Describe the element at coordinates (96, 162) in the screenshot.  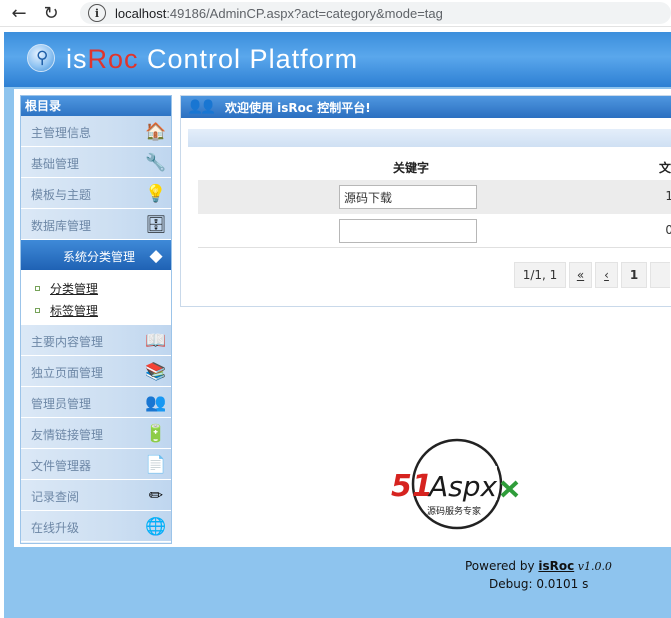
I see `menu-item-basic: 基础管理 🔧` at that location.